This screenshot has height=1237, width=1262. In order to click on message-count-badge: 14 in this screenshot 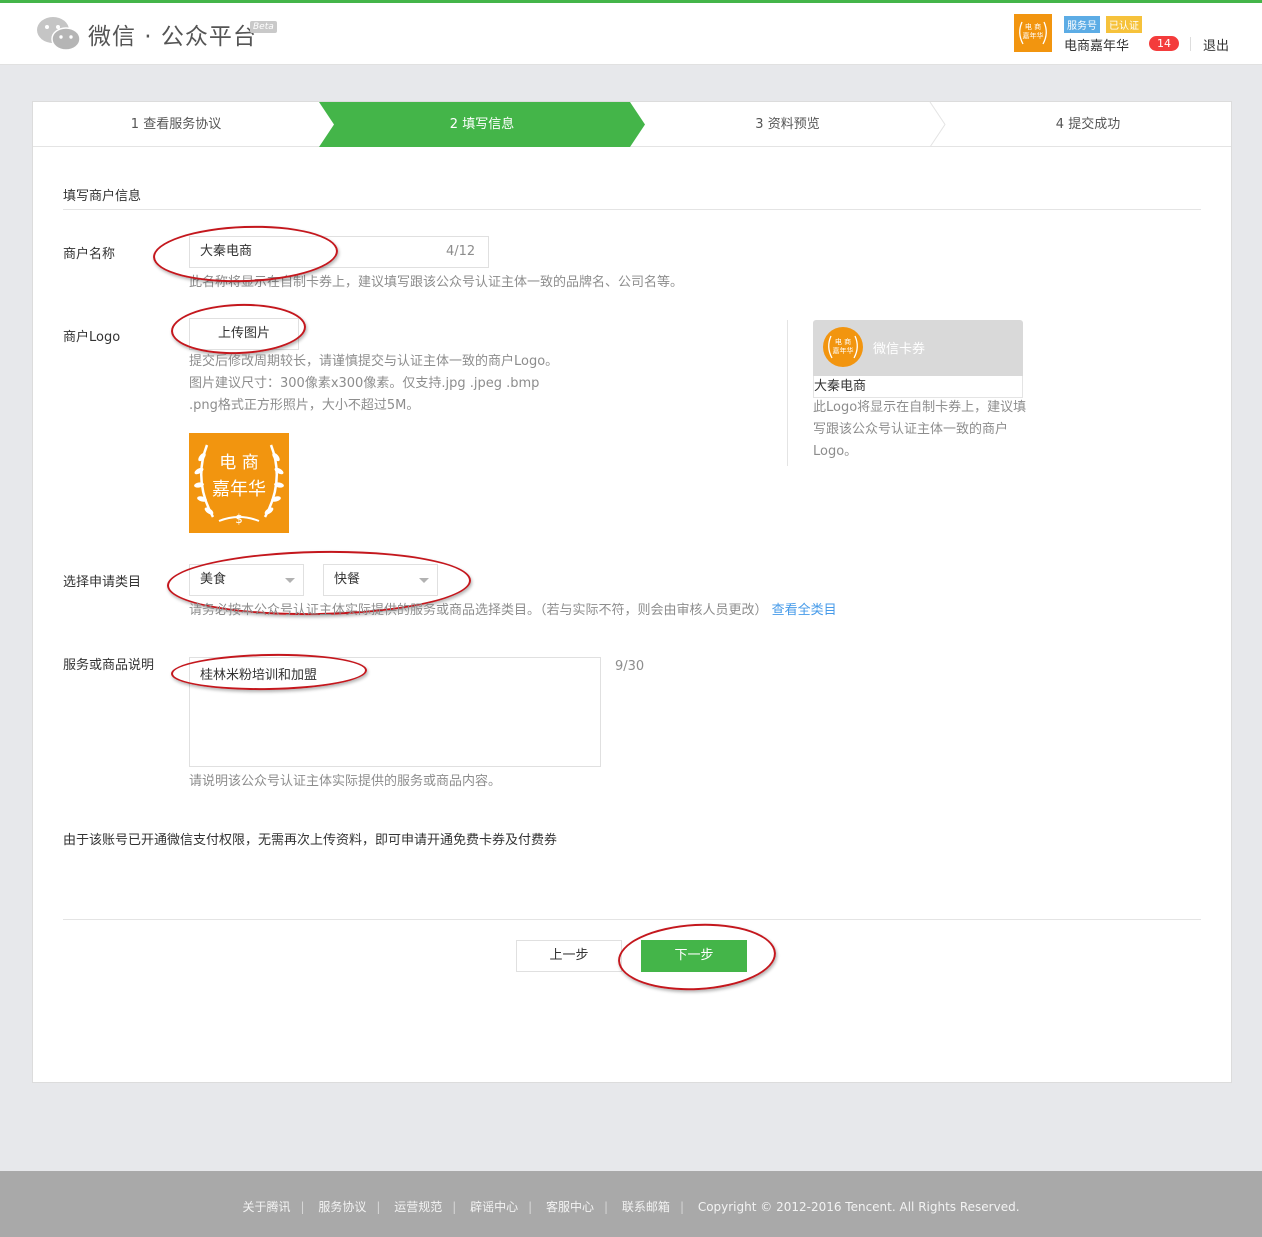, I will do `click(1164, 43)`.